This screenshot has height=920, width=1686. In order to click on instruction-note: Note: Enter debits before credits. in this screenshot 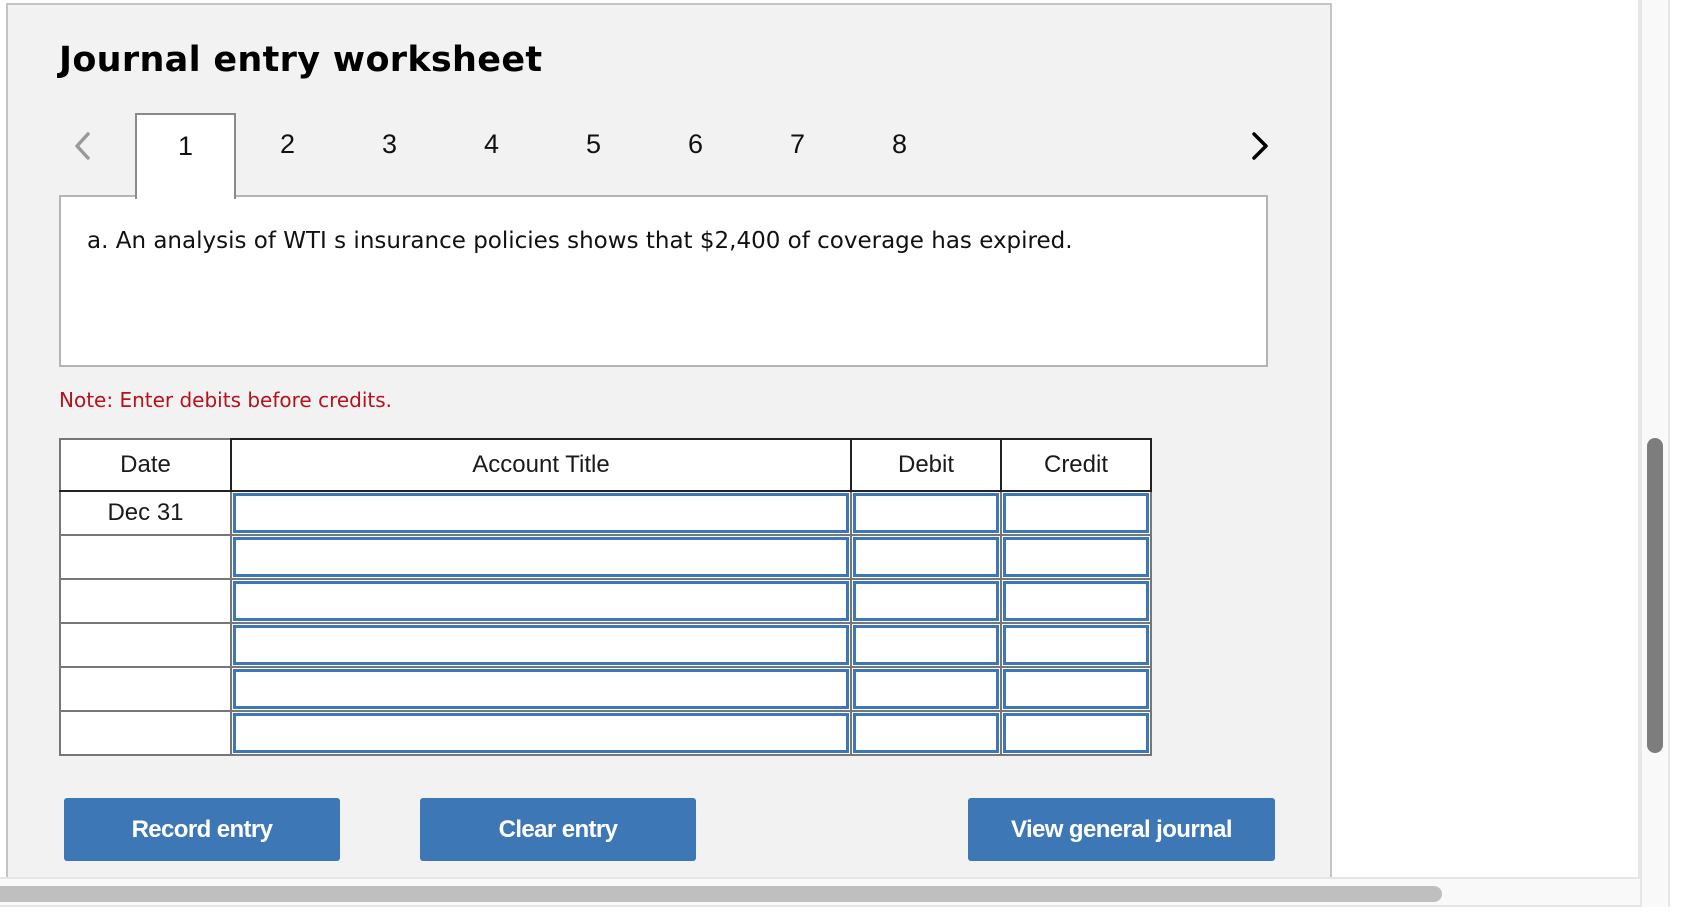, I will do `click(226, 400)`.